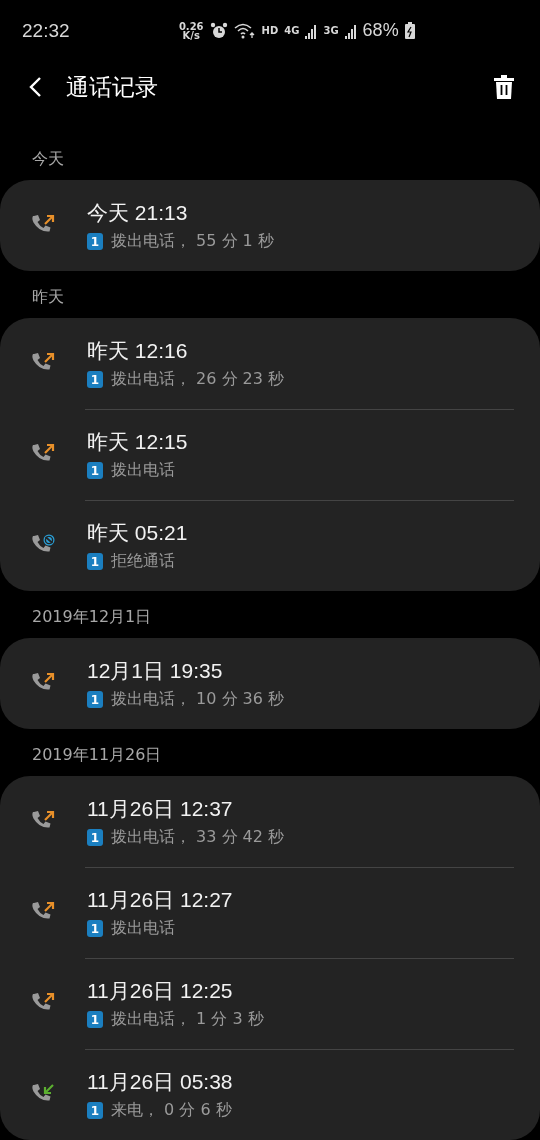  I want to click on call-time: 11月26日 05:38, so click(160, 1082).